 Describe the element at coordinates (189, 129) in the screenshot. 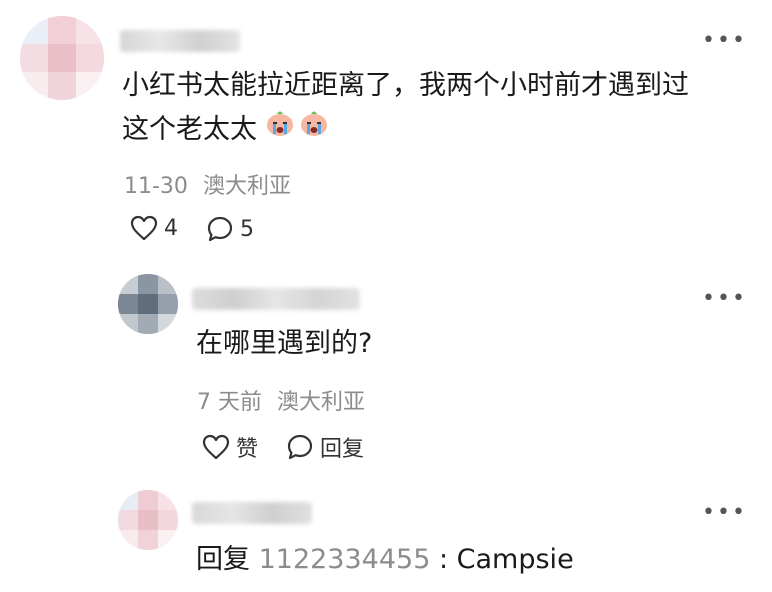

I see `comment-line-2-text: 这个老太太` at that location.